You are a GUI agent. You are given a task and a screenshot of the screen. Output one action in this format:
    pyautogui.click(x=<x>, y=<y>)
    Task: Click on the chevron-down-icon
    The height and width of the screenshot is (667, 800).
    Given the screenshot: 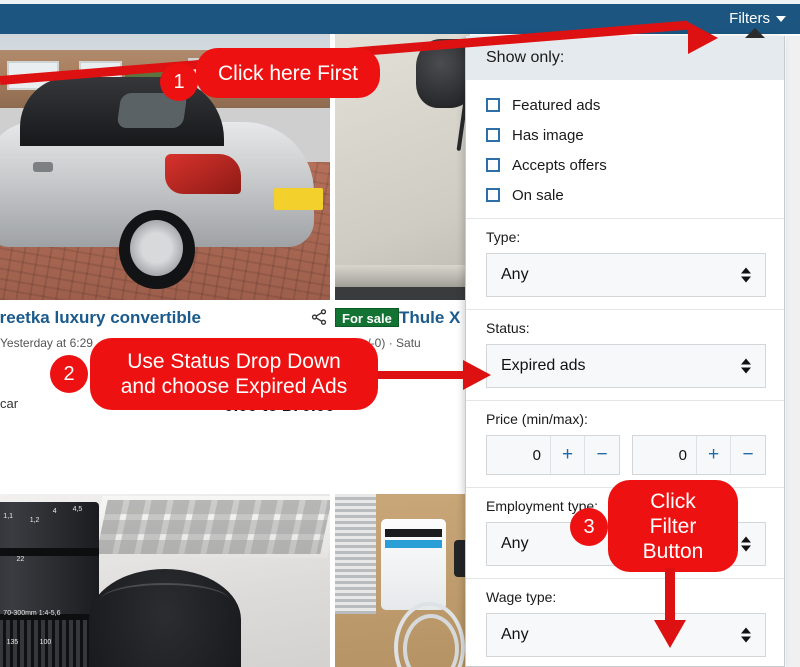 What is the action you would take?
    pyautogui.click(x=781, y=19)
    